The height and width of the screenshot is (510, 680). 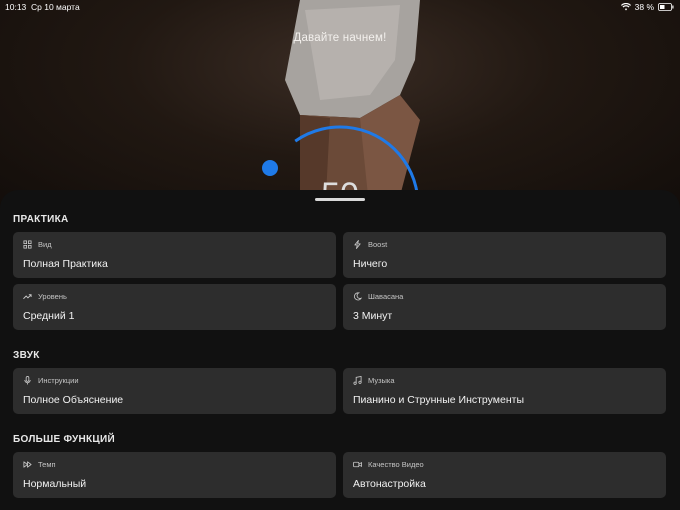 What do you see at coordinates (386, 296) in the screenshot?
I see `setting-label: Шавасана` at bounding box center [386, 296].